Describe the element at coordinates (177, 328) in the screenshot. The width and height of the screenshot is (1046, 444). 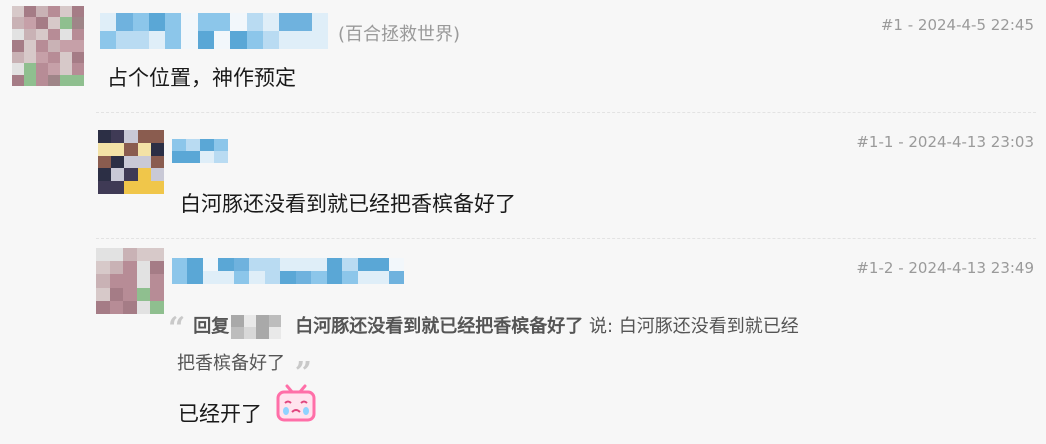
I see `open-quote-icon: “` at that location.